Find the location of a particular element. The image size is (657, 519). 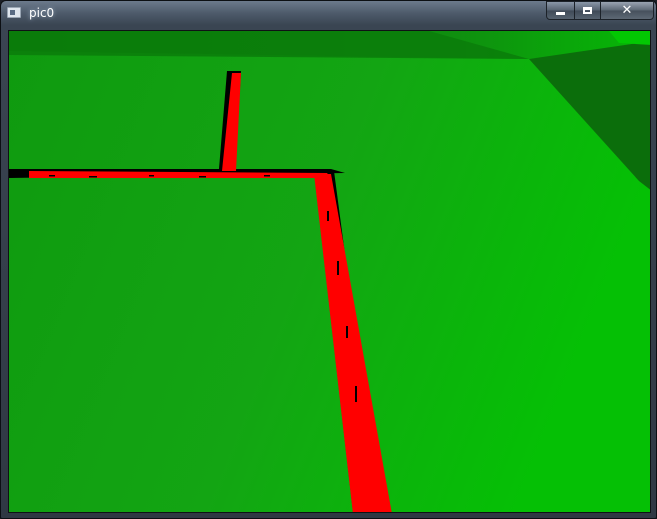

close-icon: ✕ is located at coordinates (627, 10).